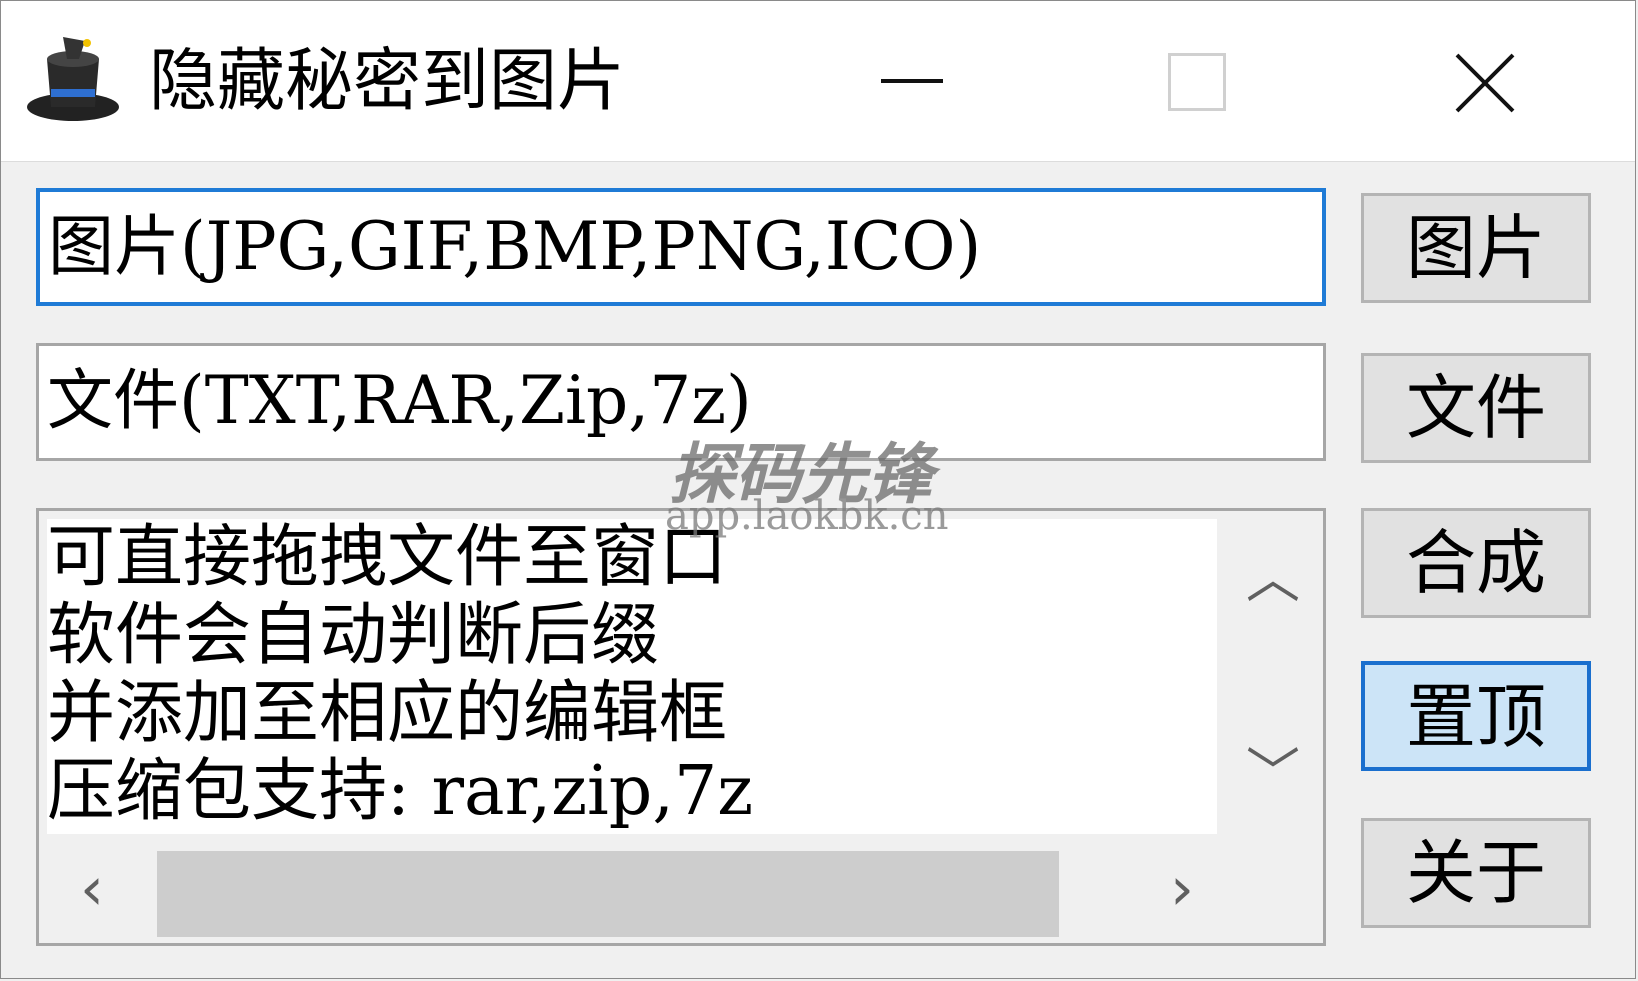 The height and width of the screenshot is (981, 1638). I want to click on select-image-button: 图片, so click(1476, 248).